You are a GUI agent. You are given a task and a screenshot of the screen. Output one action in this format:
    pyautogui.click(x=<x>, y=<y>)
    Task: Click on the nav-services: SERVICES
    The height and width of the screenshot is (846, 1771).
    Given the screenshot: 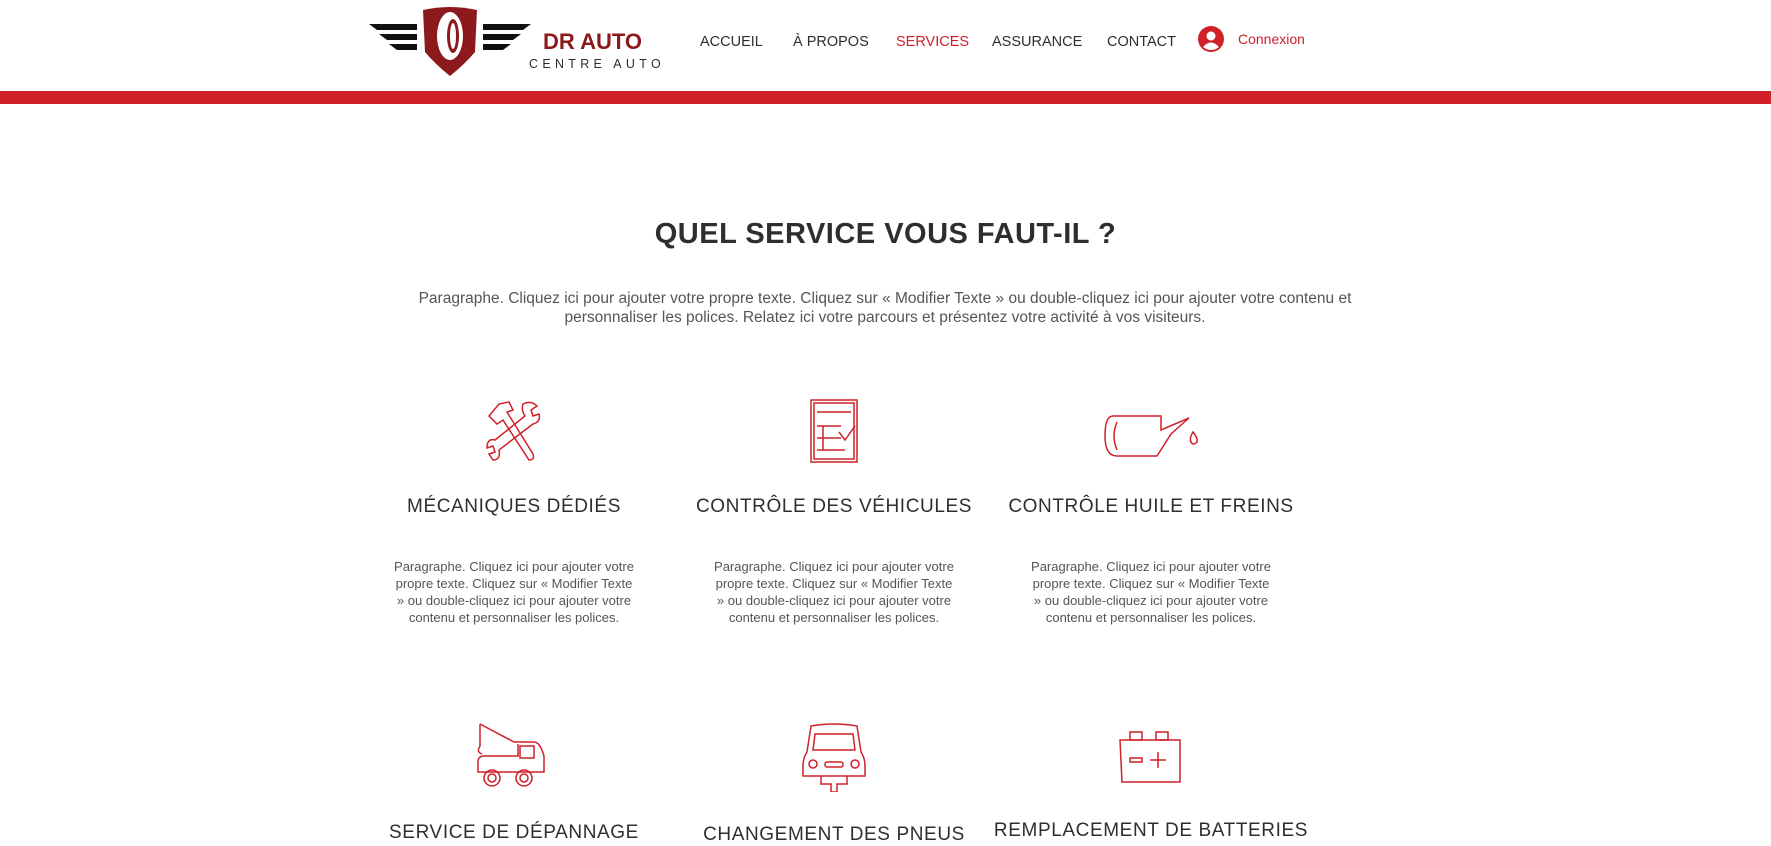 What is the action you would take?
    pyautogui.click(x=932, y=42)
    